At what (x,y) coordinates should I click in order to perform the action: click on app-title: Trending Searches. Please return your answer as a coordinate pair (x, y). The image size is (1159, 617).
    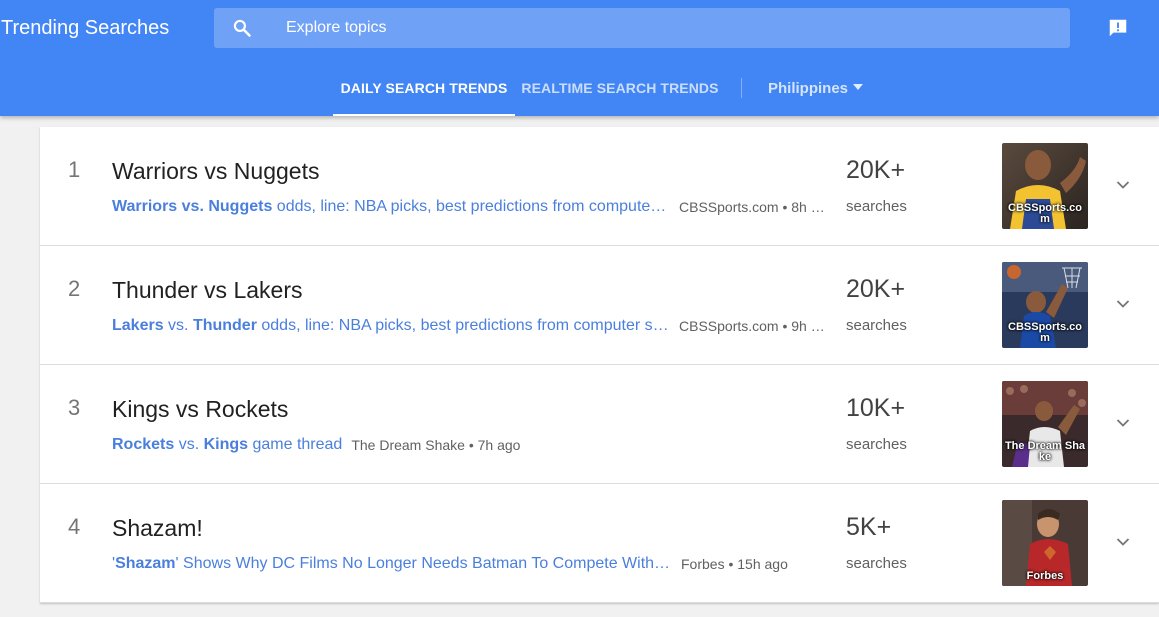
    Looking at the image, I should click on (85, 28).